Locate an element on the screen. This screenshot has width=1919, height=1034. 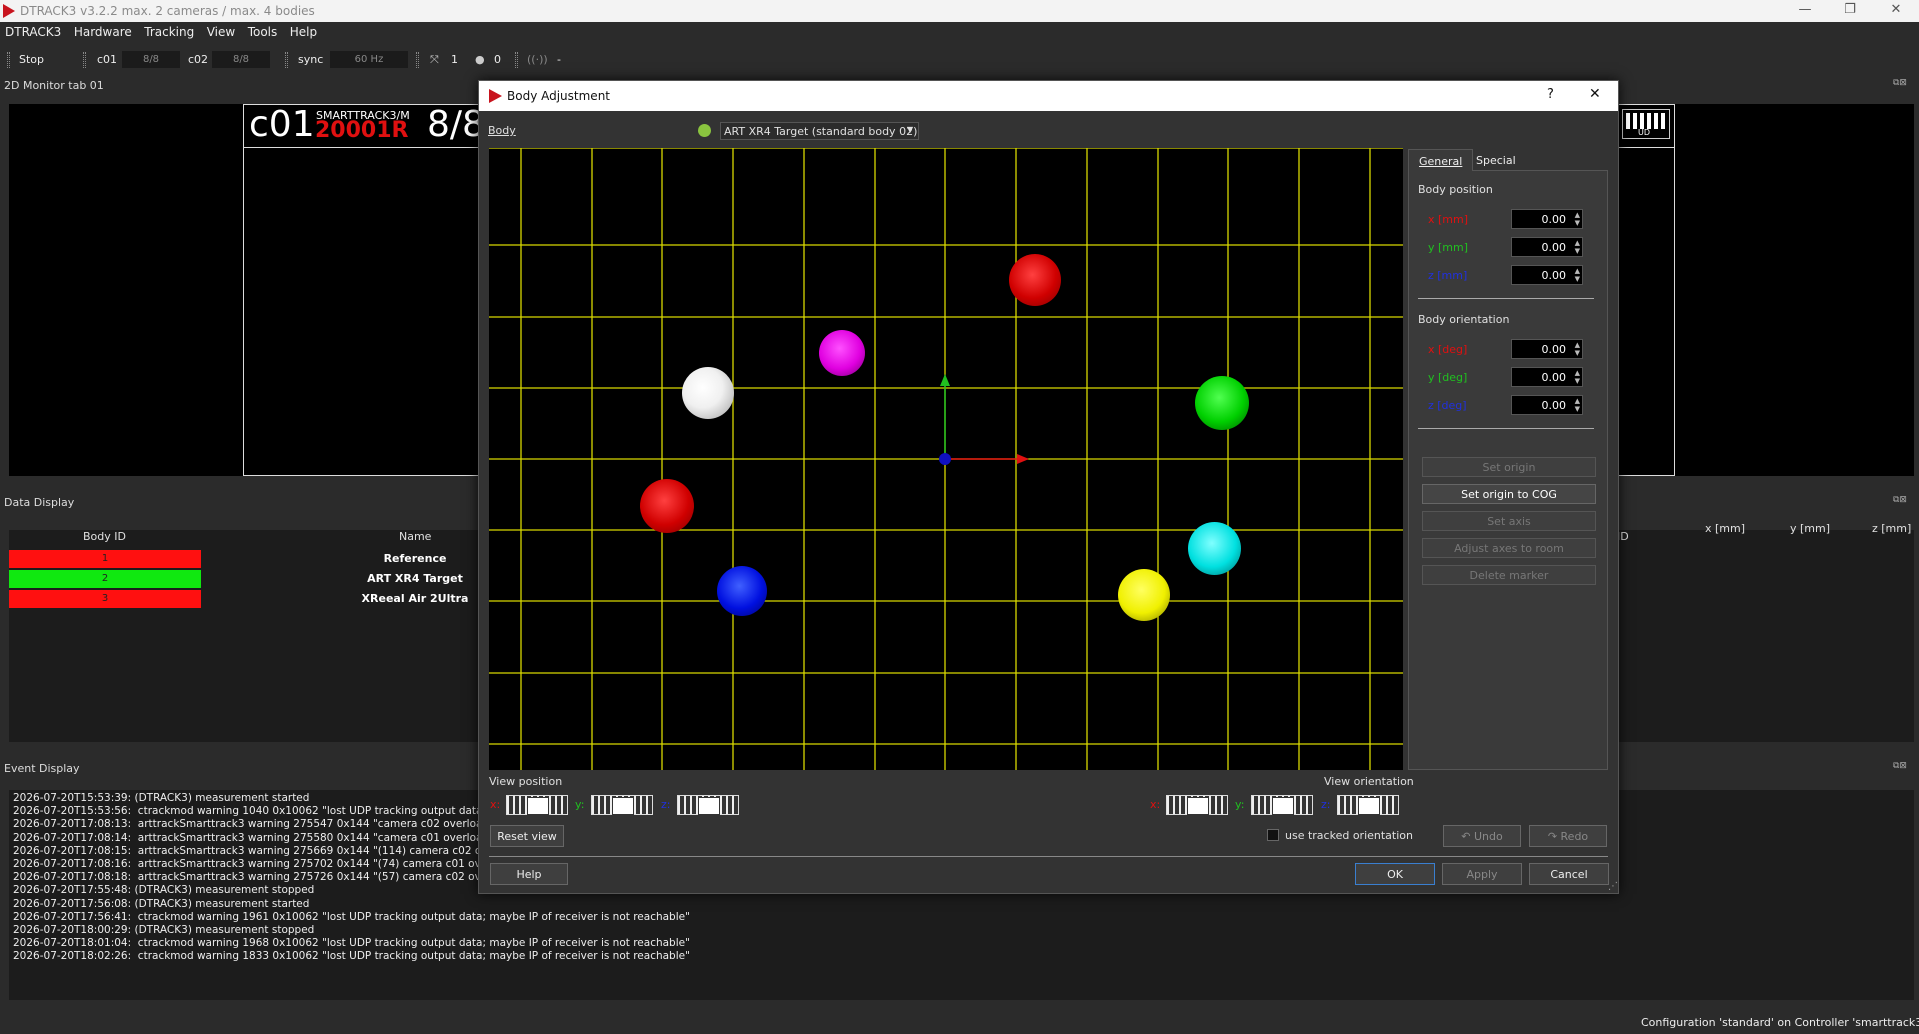
resize-grip-icon: ⋰ is located at coordinates (1613, 886).